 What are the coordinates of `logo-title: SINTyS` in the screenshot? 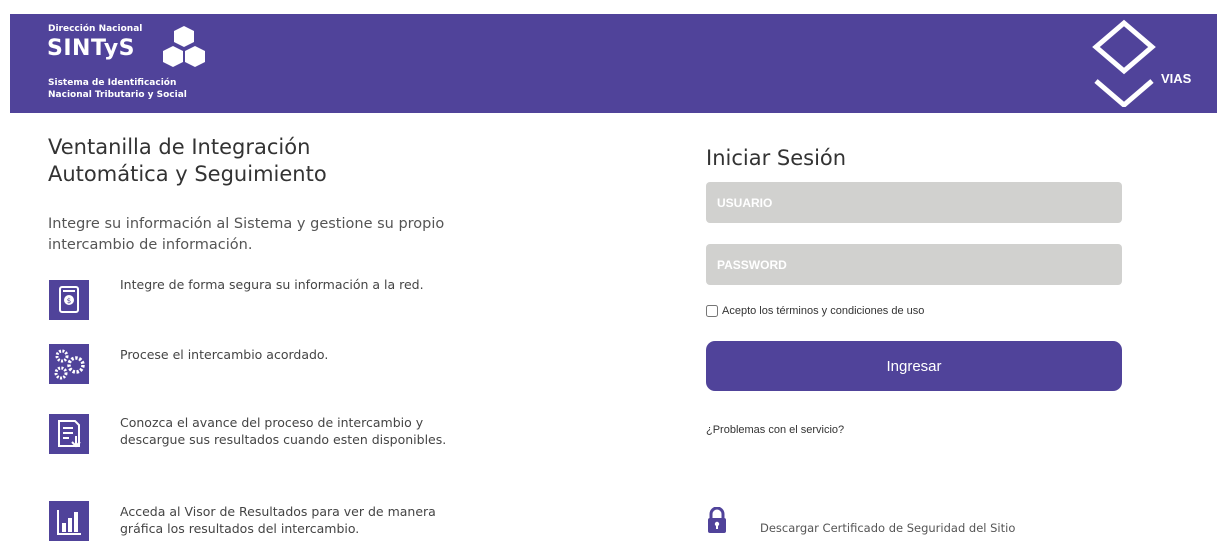 It's located at (91, 48).